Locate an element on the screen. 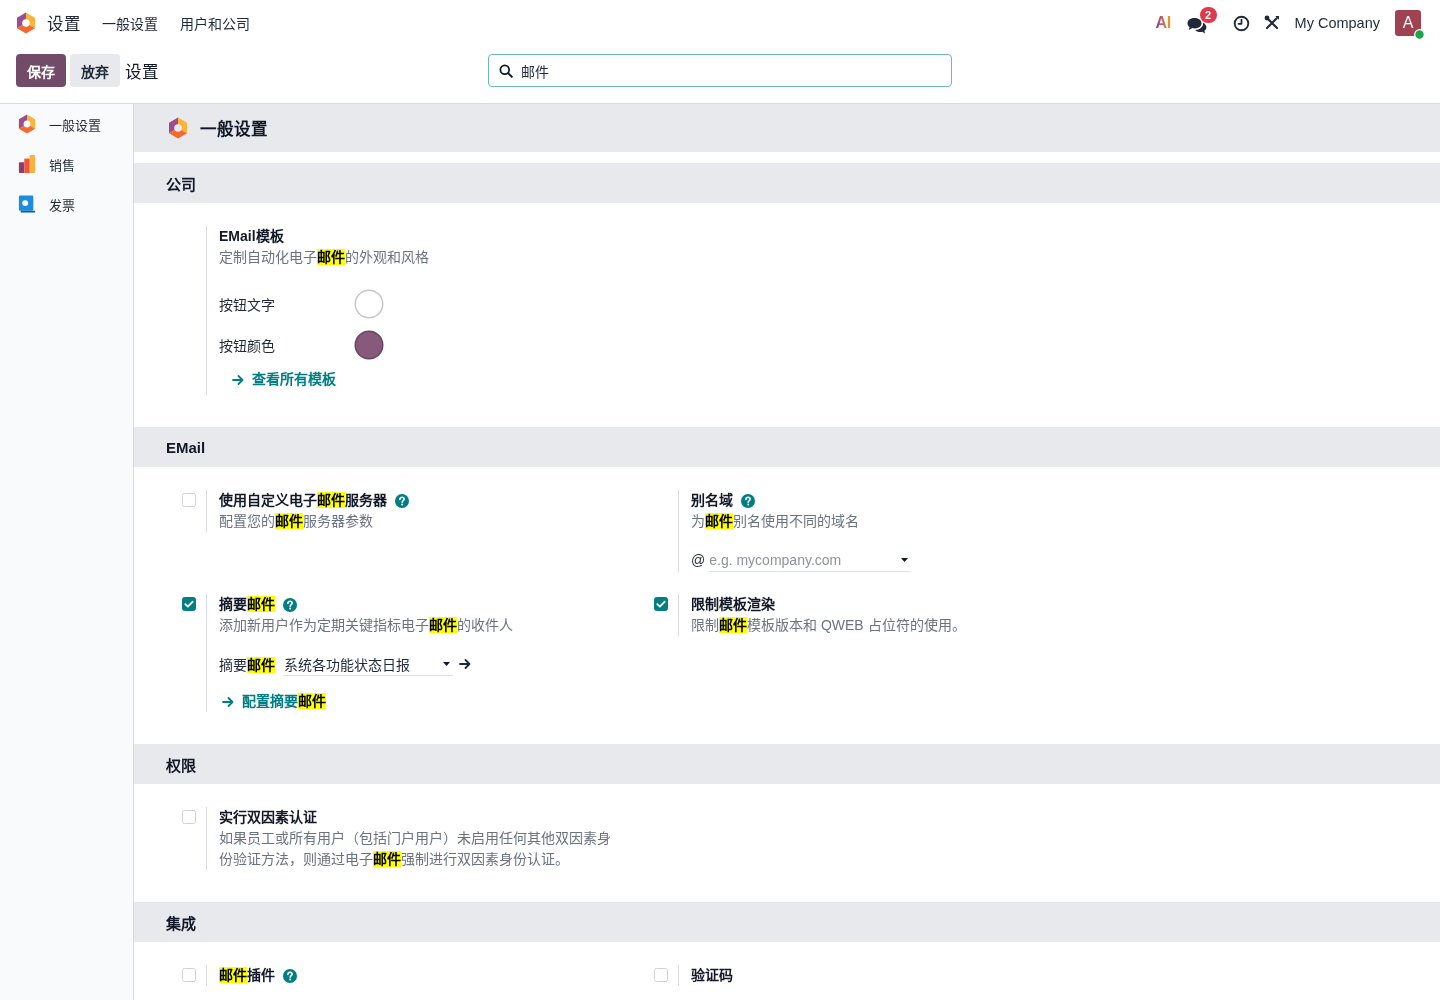 This screenshot has width=1440, height=1000. setting-description: 如果员工或所有用户（包括门户用户）未启用任何其他双因素身份验证方法，则通过电子邮件强制进行双因素身份认证。 is located at coordinates (415, 849).